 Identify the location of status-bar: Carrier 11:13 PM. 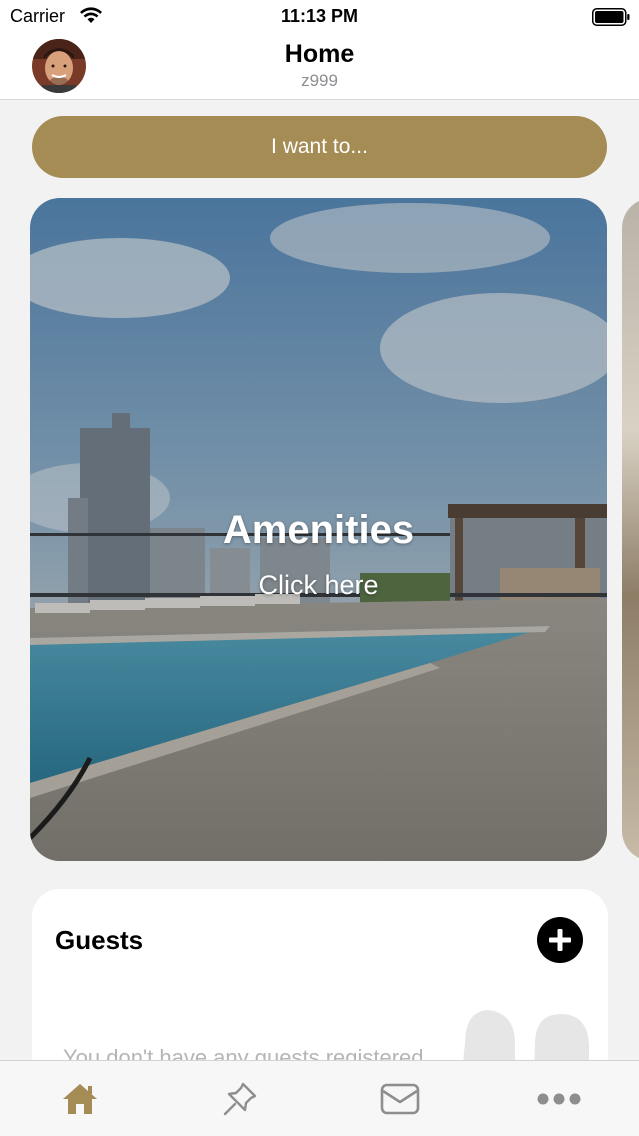
(319, 17).